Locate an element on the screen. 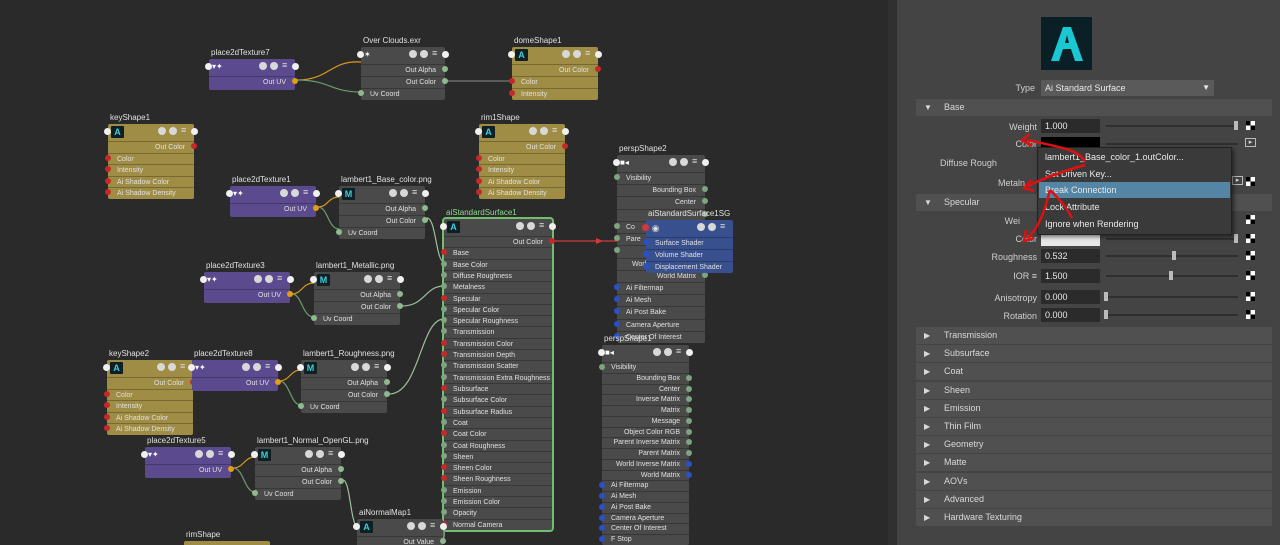  weight-slider is located at coordinates (1172, 126).